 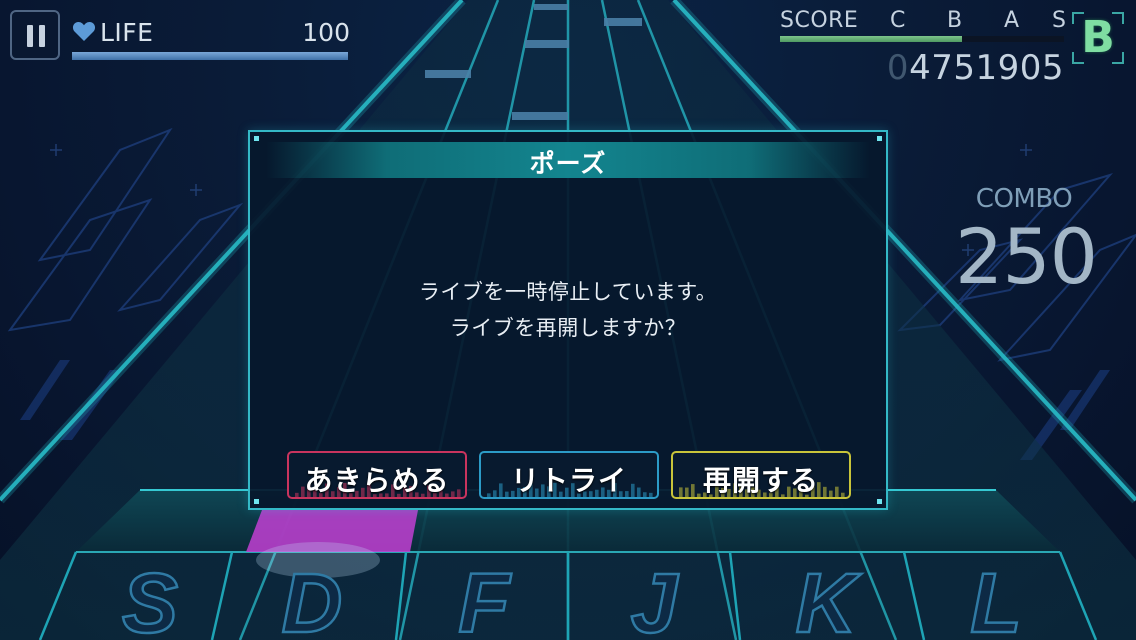 I want to click on rank-mark-c: C, so click(x=898, y=20).